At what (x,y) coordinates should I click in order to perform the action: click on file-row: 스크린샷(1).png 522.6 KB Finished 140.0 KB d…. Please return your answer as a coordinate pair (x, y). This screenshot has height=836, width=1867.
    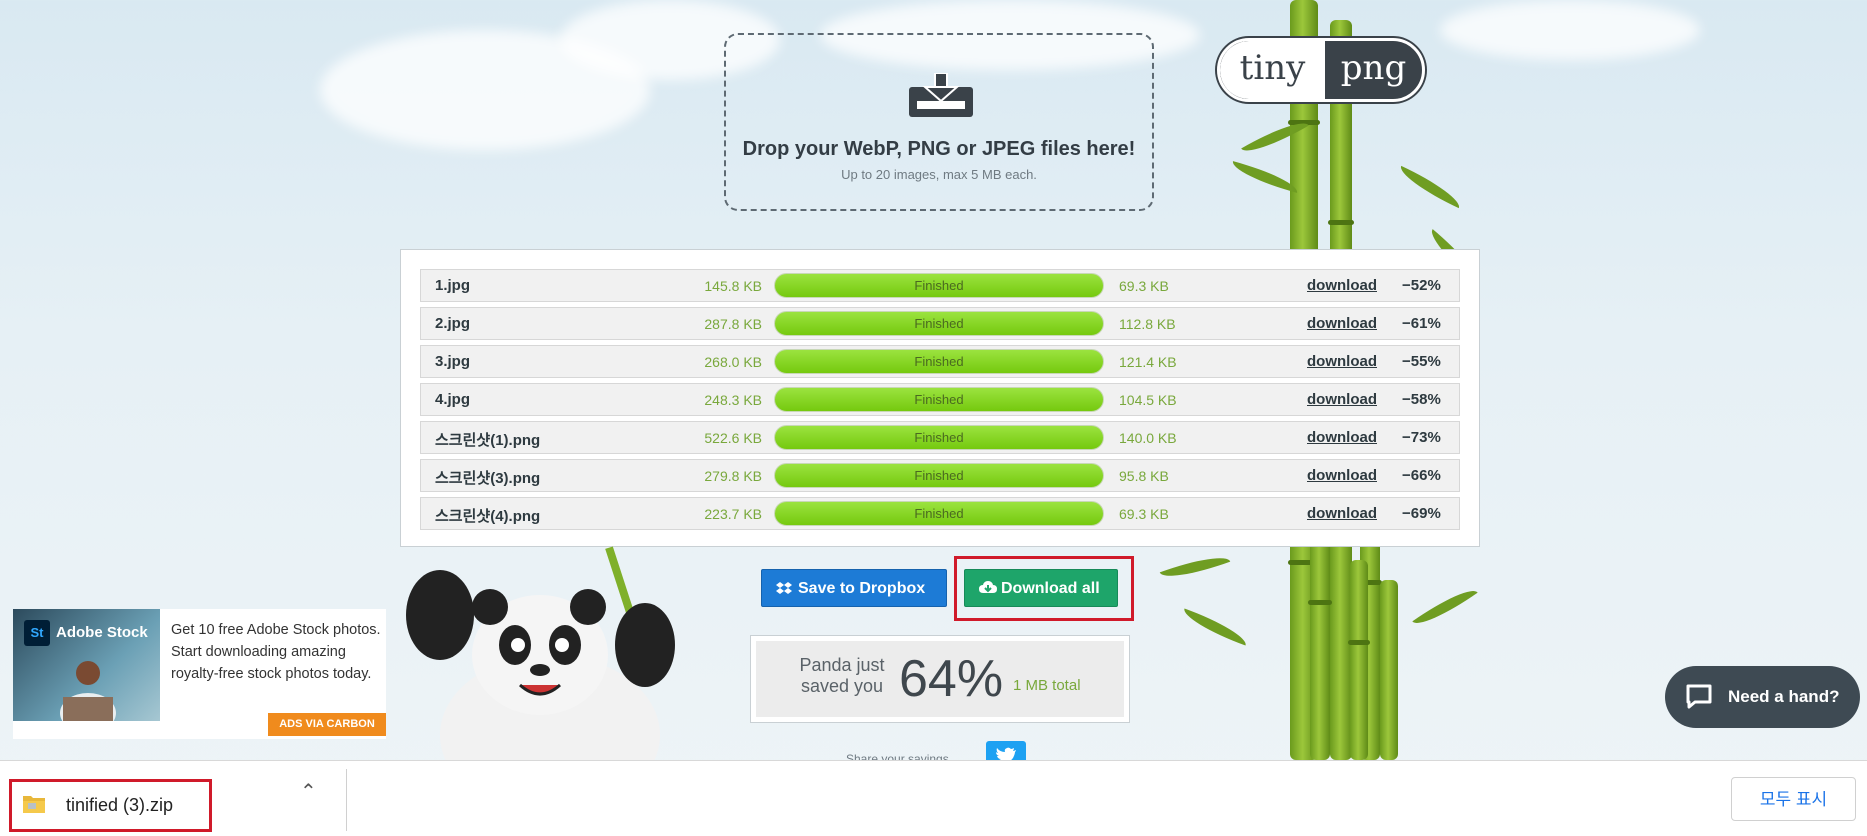
    Looking at the image, I should click on (940, 437).